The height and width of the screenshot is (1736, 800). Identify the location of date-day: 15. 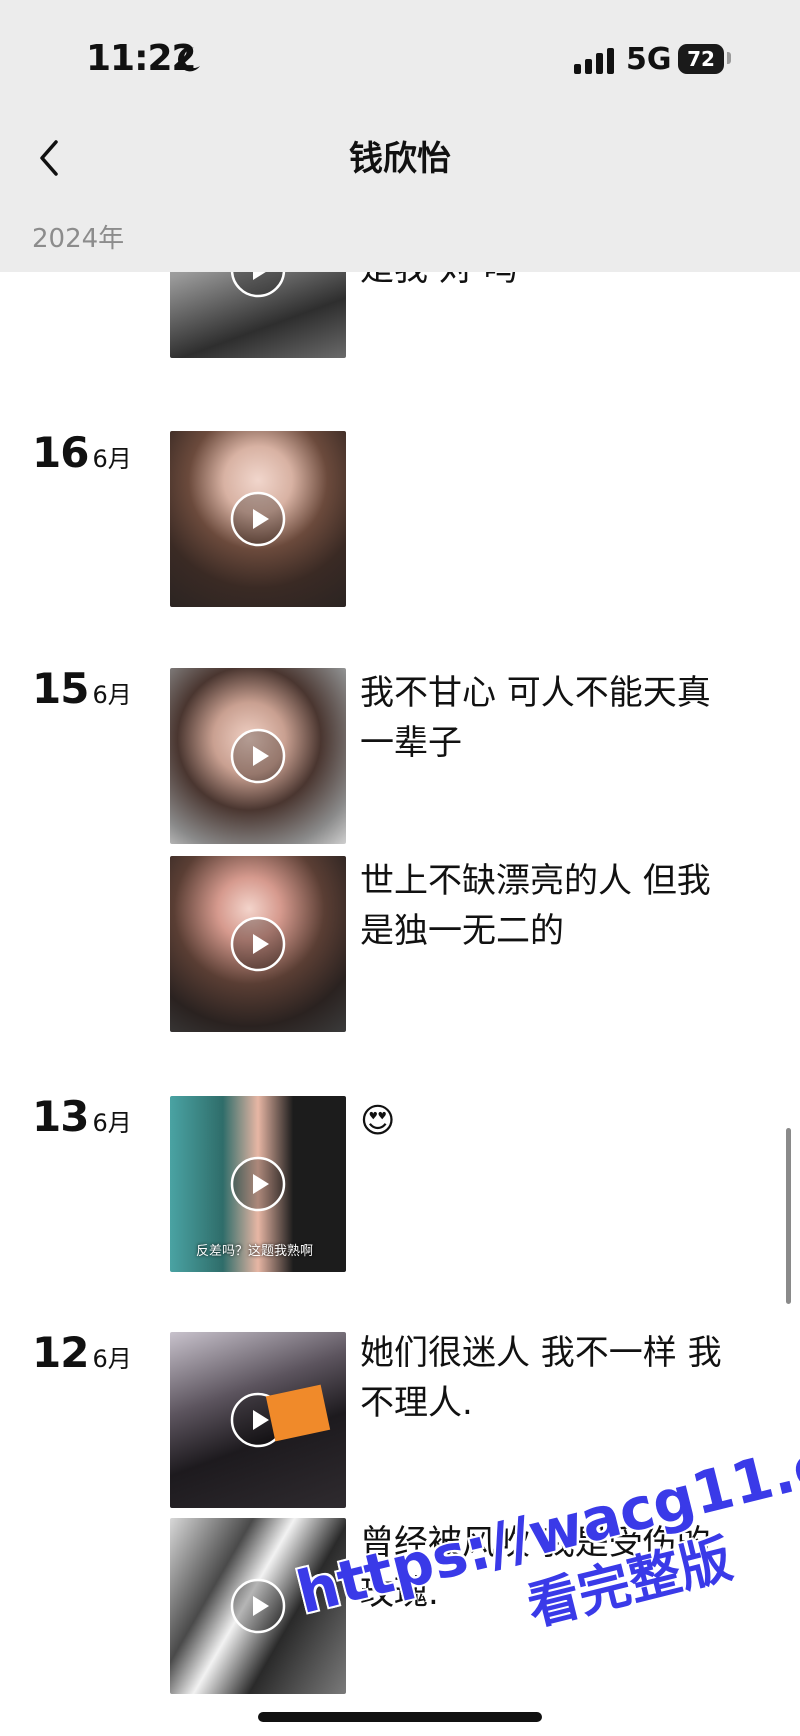
(60, 688).